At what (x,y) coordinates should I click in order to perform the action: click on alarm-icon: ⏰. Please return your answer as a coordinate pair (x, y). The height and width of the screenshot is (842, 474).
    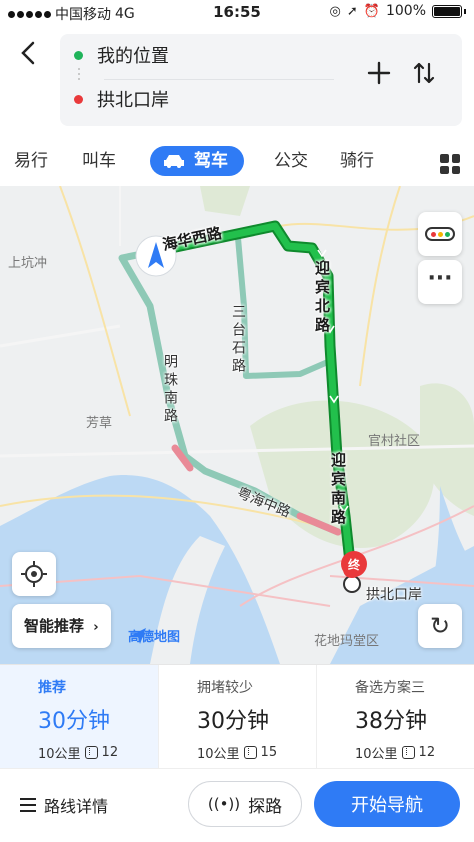
    Looking at the image, I should click on (371, 11).